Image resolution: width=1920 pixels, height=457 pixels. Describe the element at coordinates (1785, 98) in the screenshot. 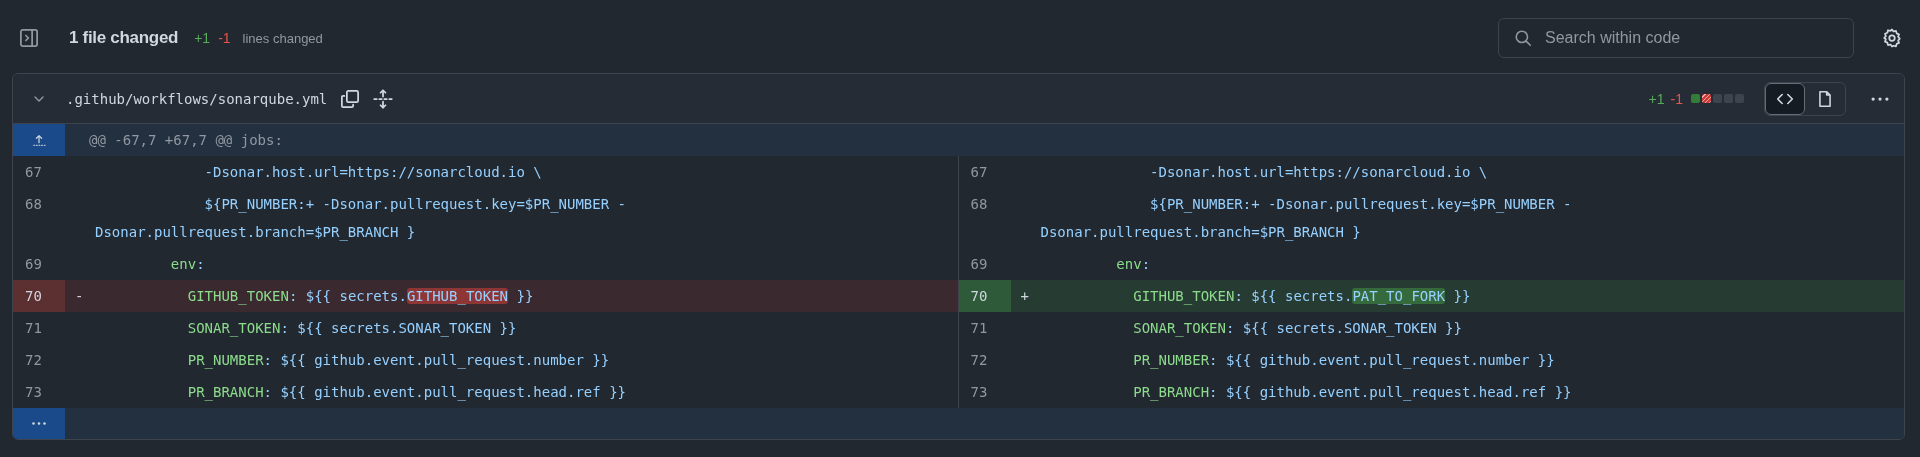

I see `code-view-button` at that location.